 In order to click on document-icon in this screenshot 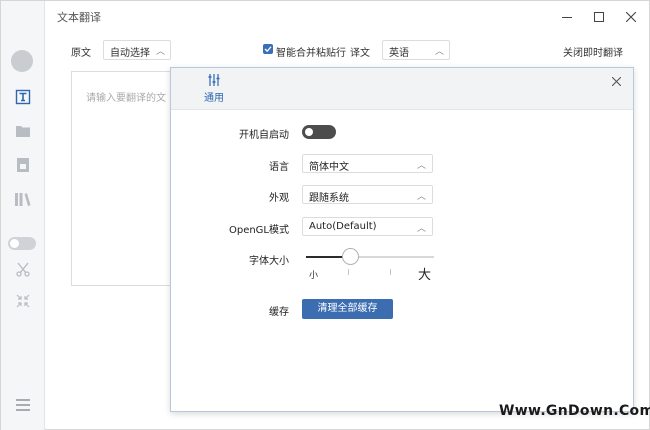, I will do `click(23, 165)`.